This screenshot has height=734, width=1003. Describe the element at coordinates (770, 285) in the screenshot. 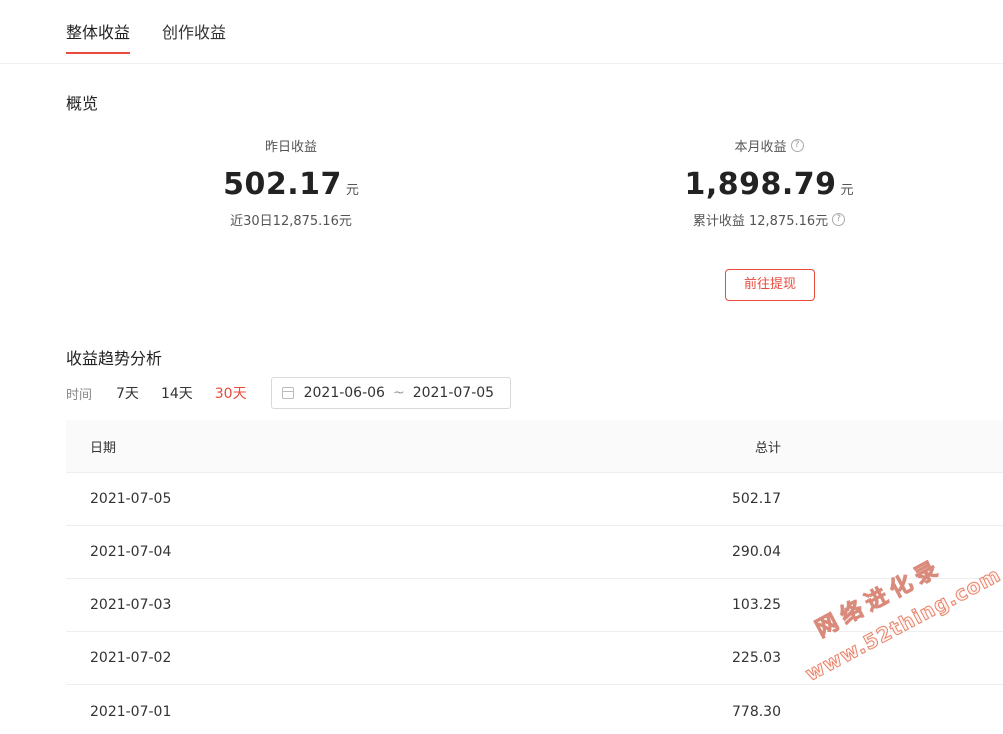

I see `withdraw-button: 前往提现` at that location.